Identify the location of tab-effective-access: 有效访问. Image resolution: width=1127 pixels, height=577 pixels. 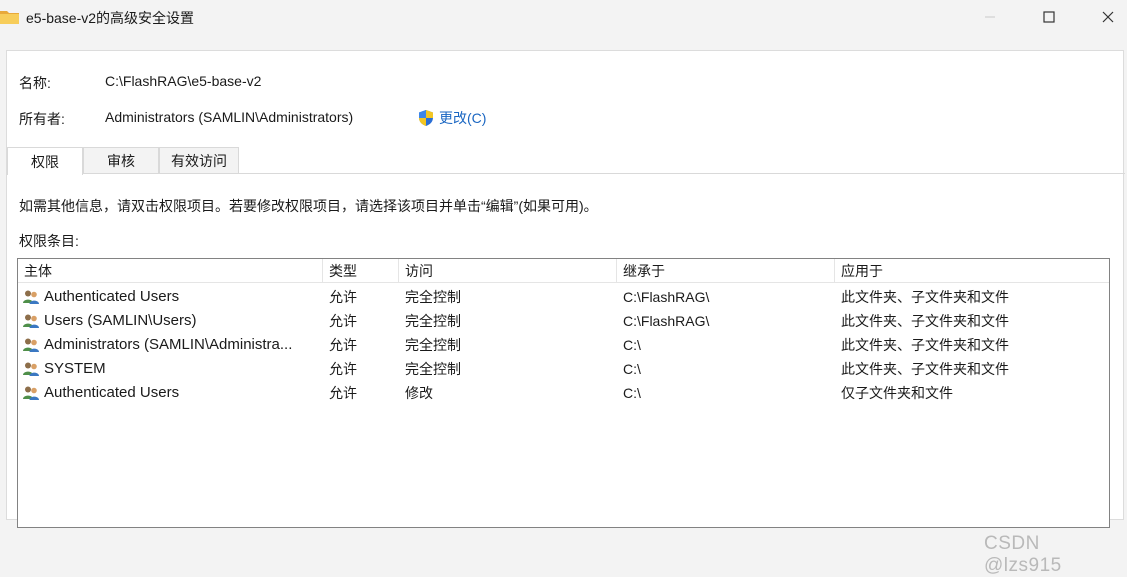
(199, 160).